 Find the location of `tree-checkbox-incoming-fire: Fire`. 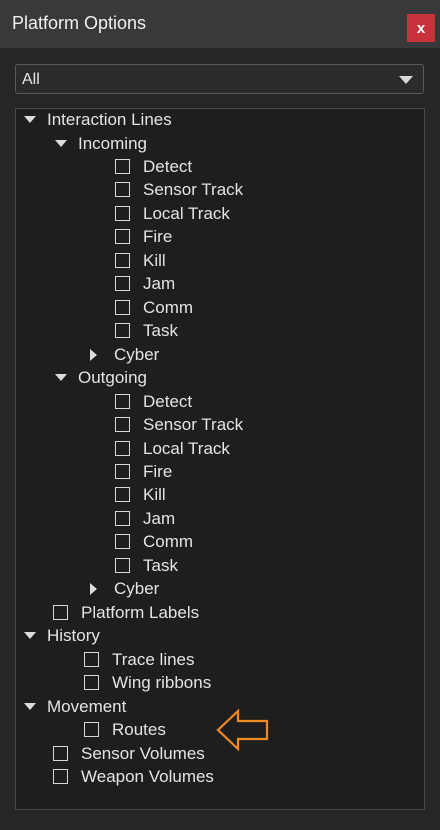

tree-checkbox-incoming-fire: Fire is located at coordinates (143, 236).